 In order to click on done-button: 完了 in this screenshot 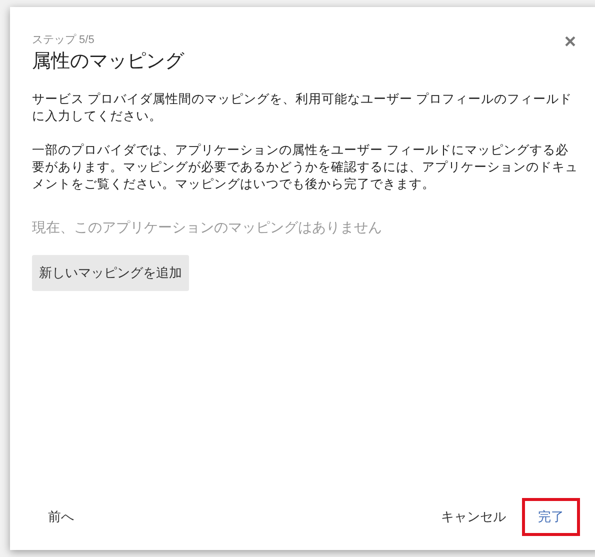, I will do `click(551, 517)`.